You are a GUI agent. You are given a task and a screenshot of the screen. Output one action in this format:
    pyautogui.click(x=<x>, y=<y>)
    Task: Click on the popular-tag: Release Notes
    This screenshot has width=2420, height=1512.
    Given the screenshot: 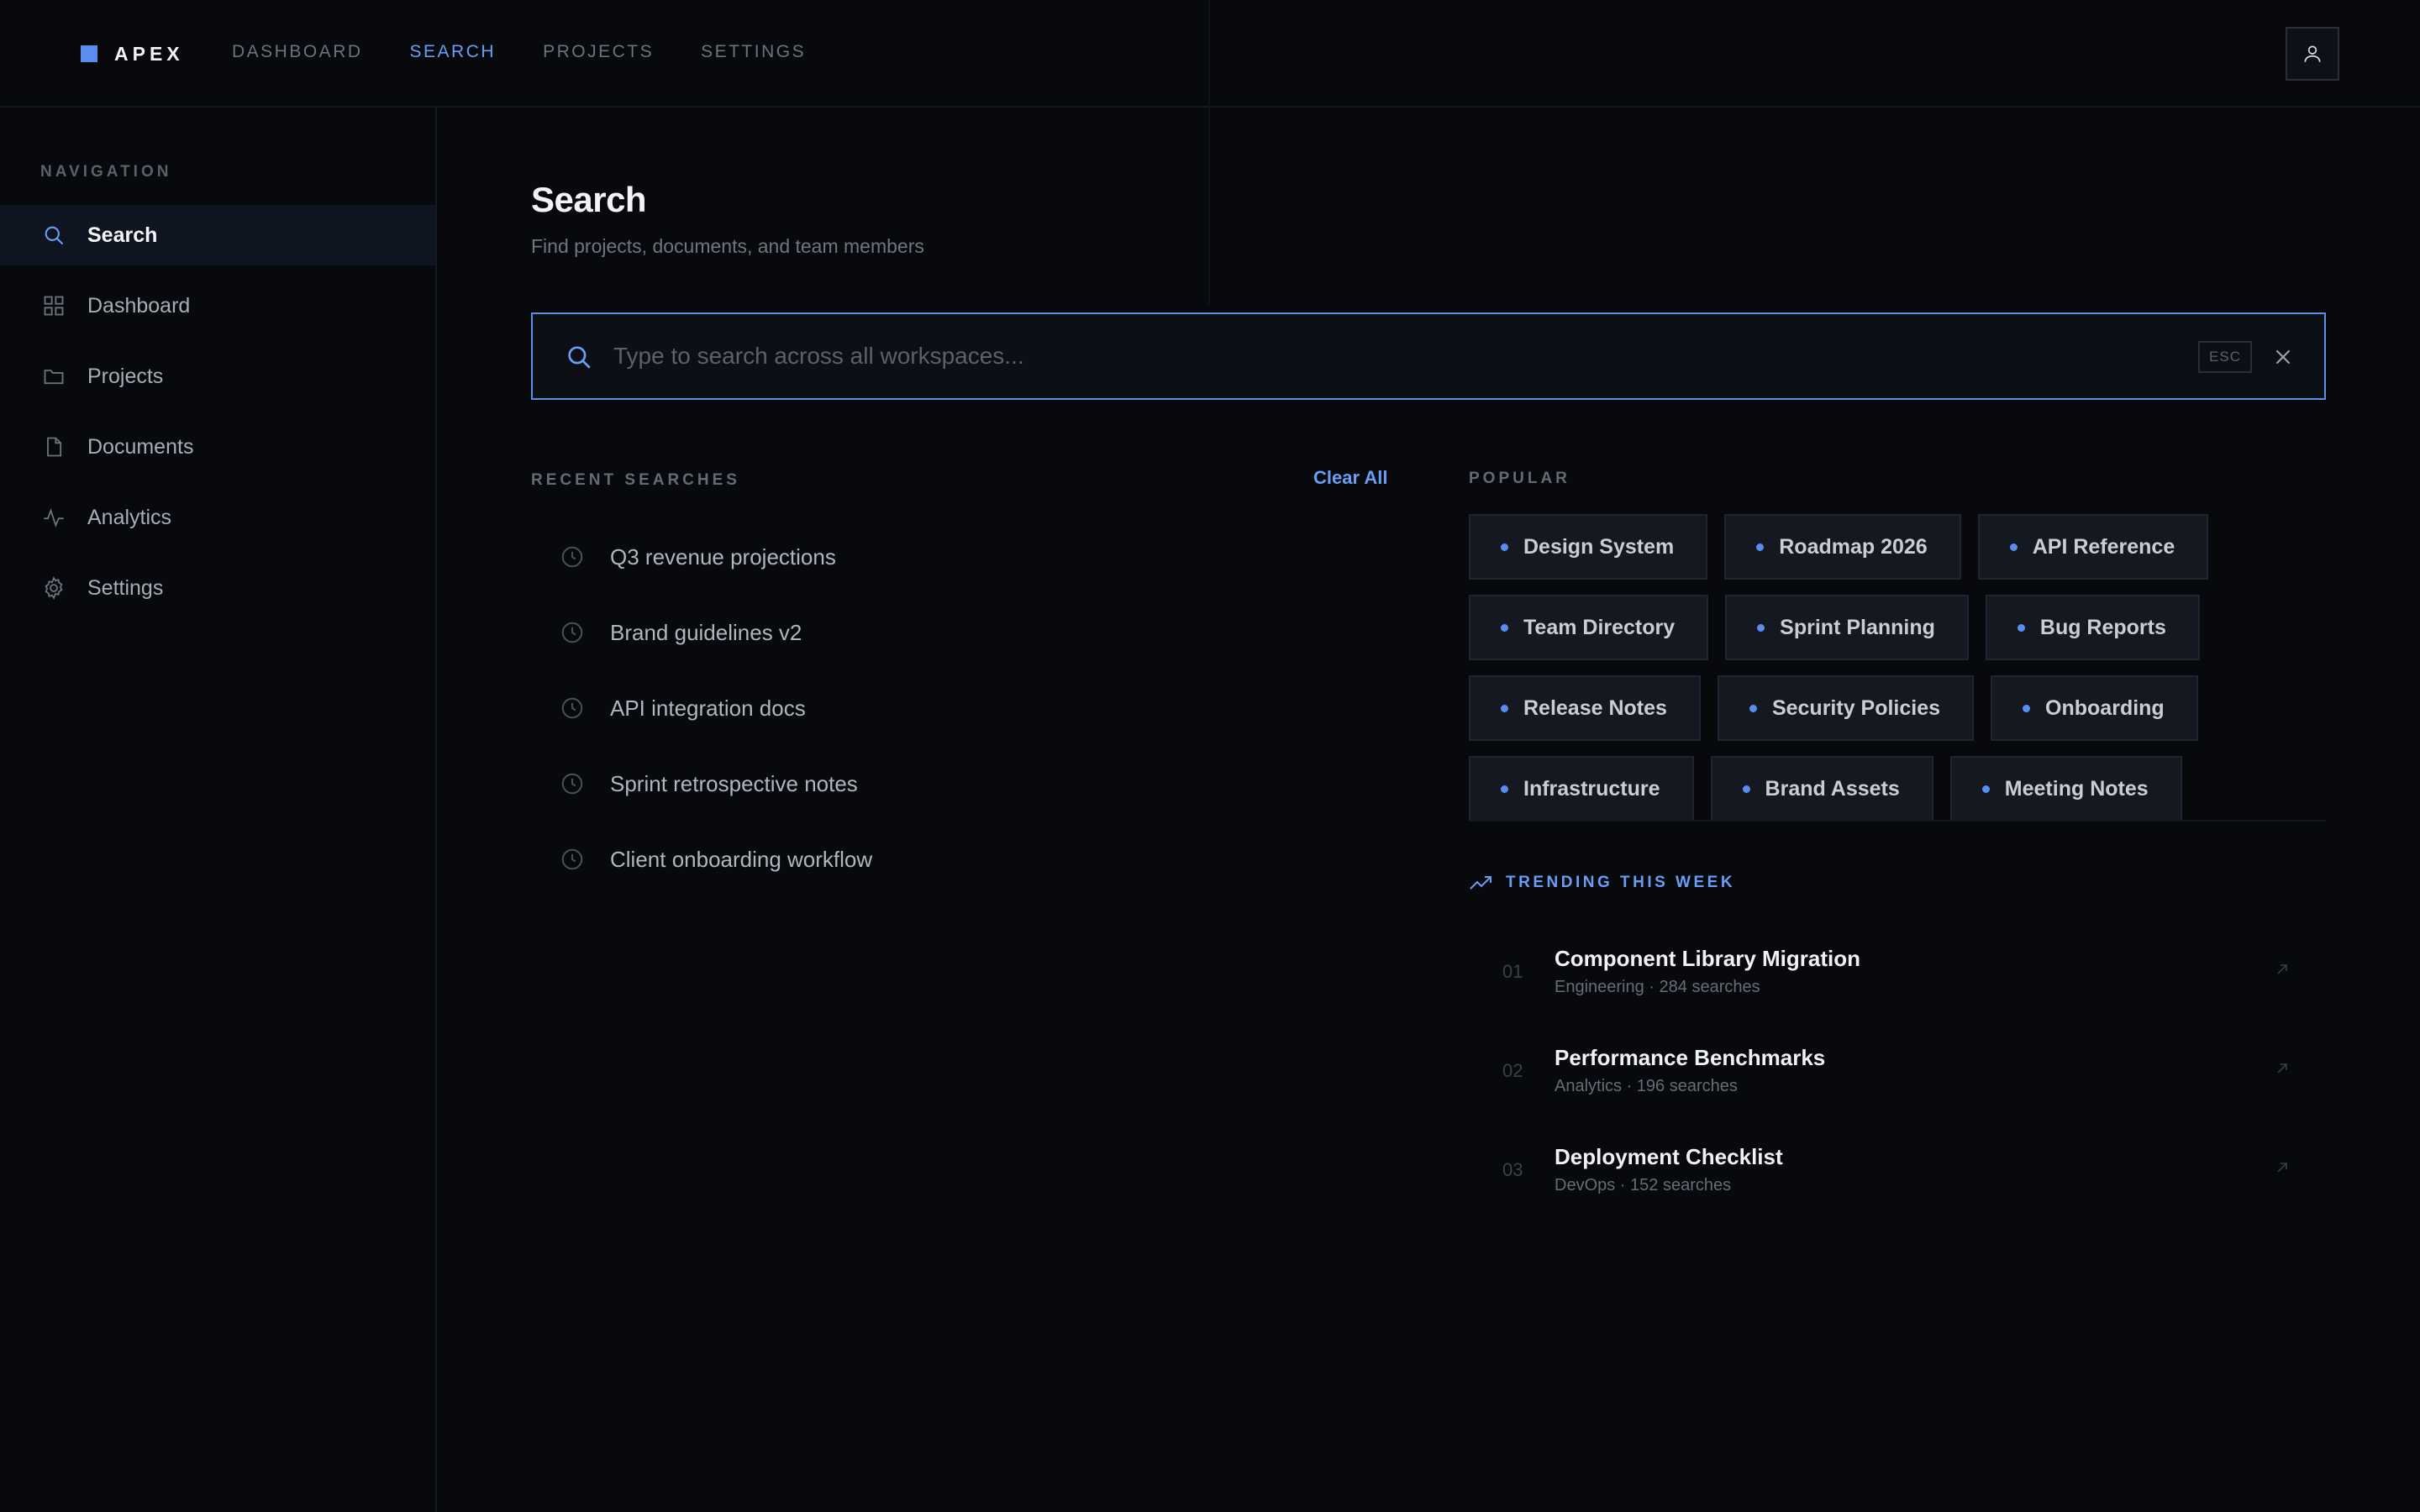 What is the action you would take?
    pyautogui.click(x=1585, y=708)
    